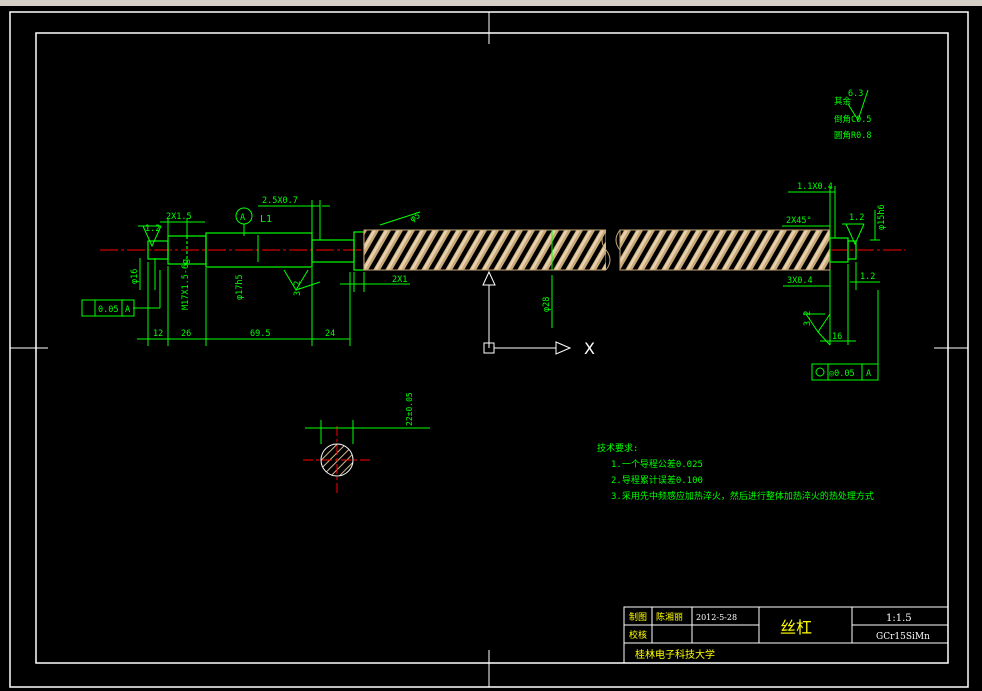 The height and width of the screenshot is (691, 982). What do you see at coordinates (638, 635) in the screenshot?
I see `tb-check-label: 校核` at bounding box center [638, 635].